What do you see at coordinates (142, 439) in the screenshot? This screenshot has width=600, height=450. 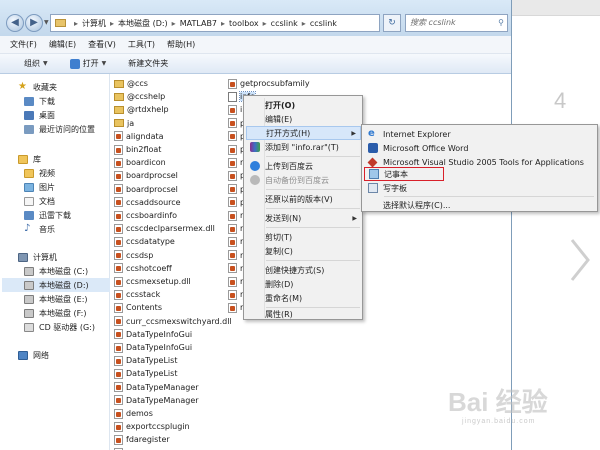 I see `file-item: fdaregister` at bounding box center [142, 439].